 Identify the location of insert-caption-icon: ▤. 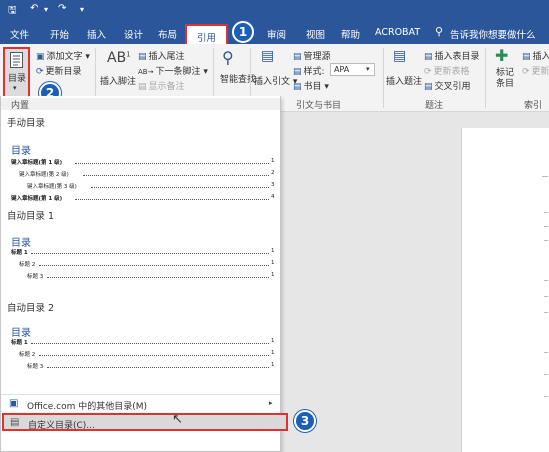
(400, 56).